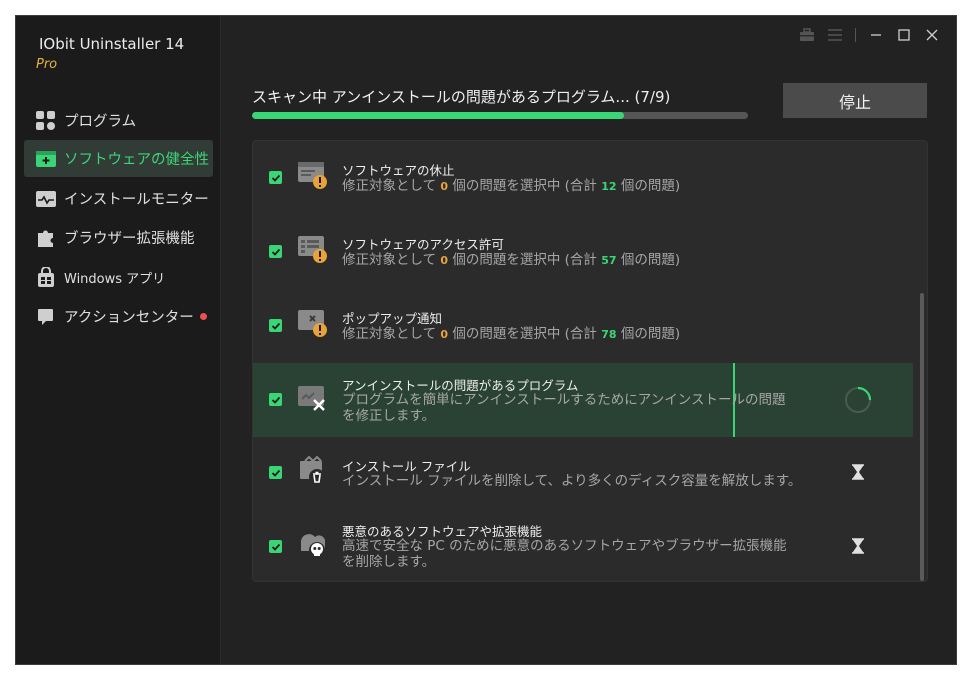 The width and height of the screenshot is (972, 680). I want to click on item-description: インストール ファイルを削除して、より多くのディスク容量を解放します。, so click(572, 481).